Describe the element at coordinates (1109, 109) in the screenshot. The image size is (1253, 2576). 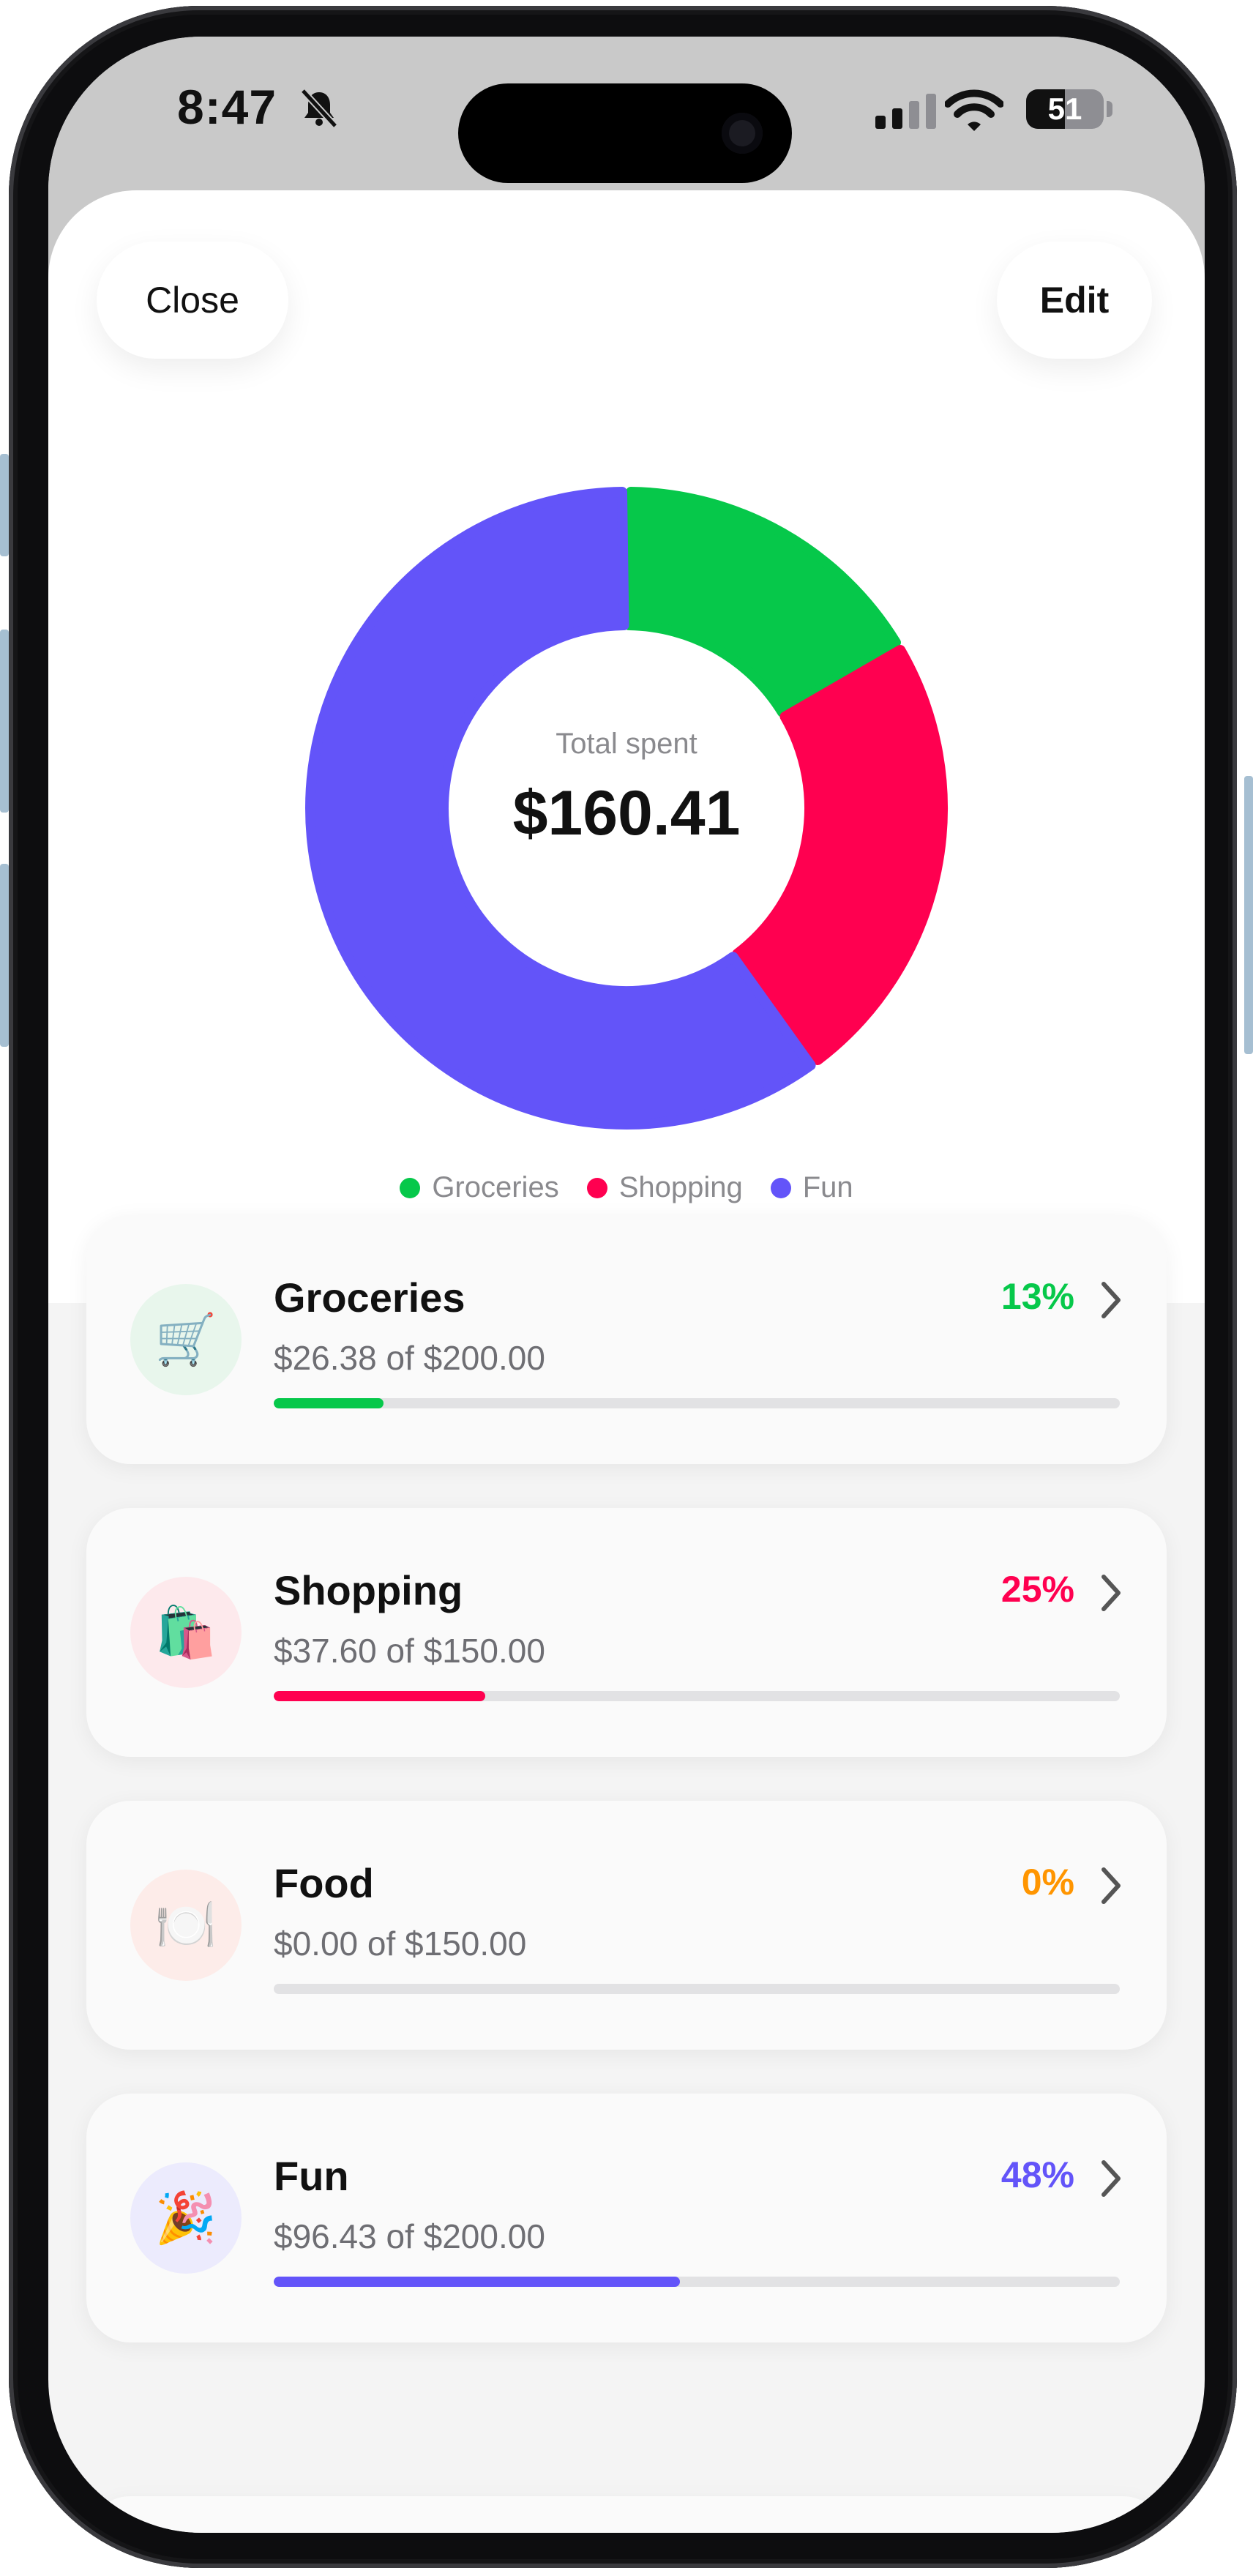
I see `battery-tip` at that location.